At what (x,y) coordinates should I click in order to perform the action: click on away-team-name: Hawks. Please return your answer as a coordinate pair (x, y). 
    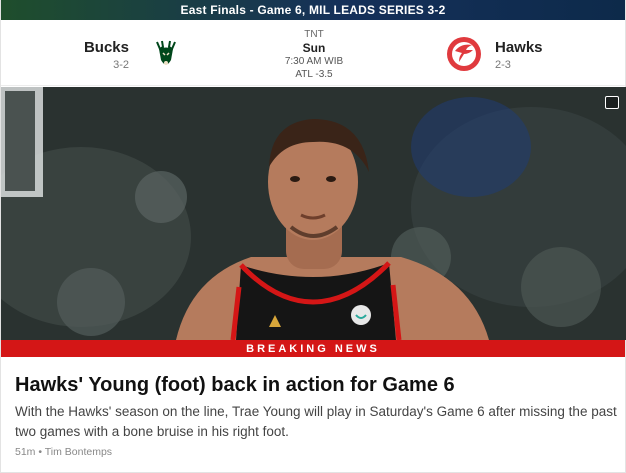
    Looking at the image, I should click on (519, 47).